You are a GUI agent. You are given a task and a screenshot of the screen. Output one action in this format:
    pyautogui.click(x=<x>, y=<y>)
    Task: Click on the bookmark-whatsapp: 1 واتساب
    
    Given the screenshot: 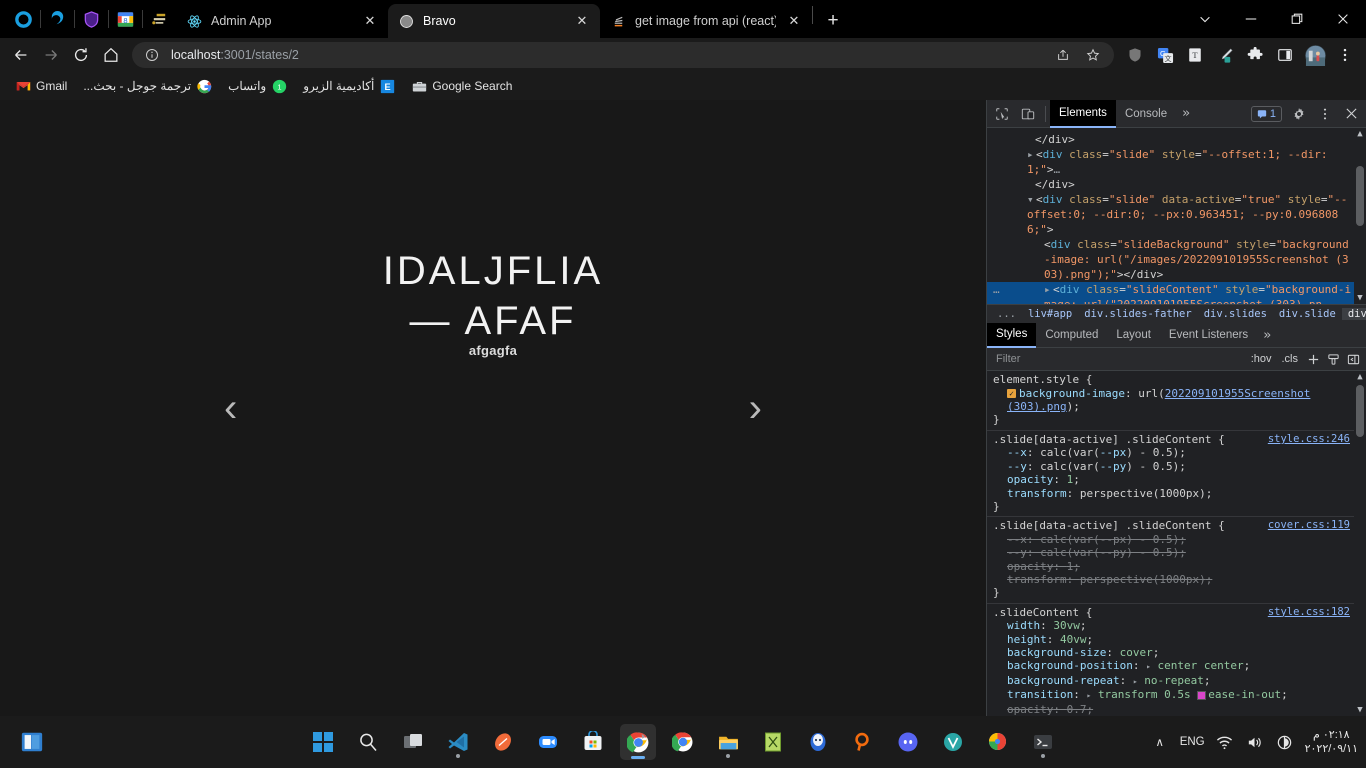 What is the action you would take?
    pyautogui.click(x=257, y=86)
    